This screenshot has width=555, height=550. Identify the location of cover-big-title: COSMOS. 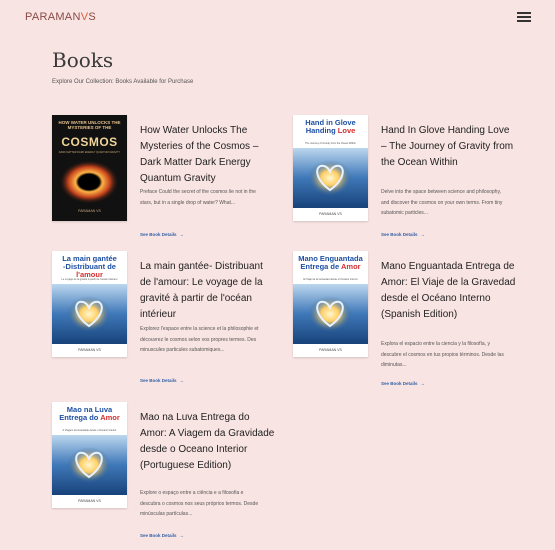
(89, 142).